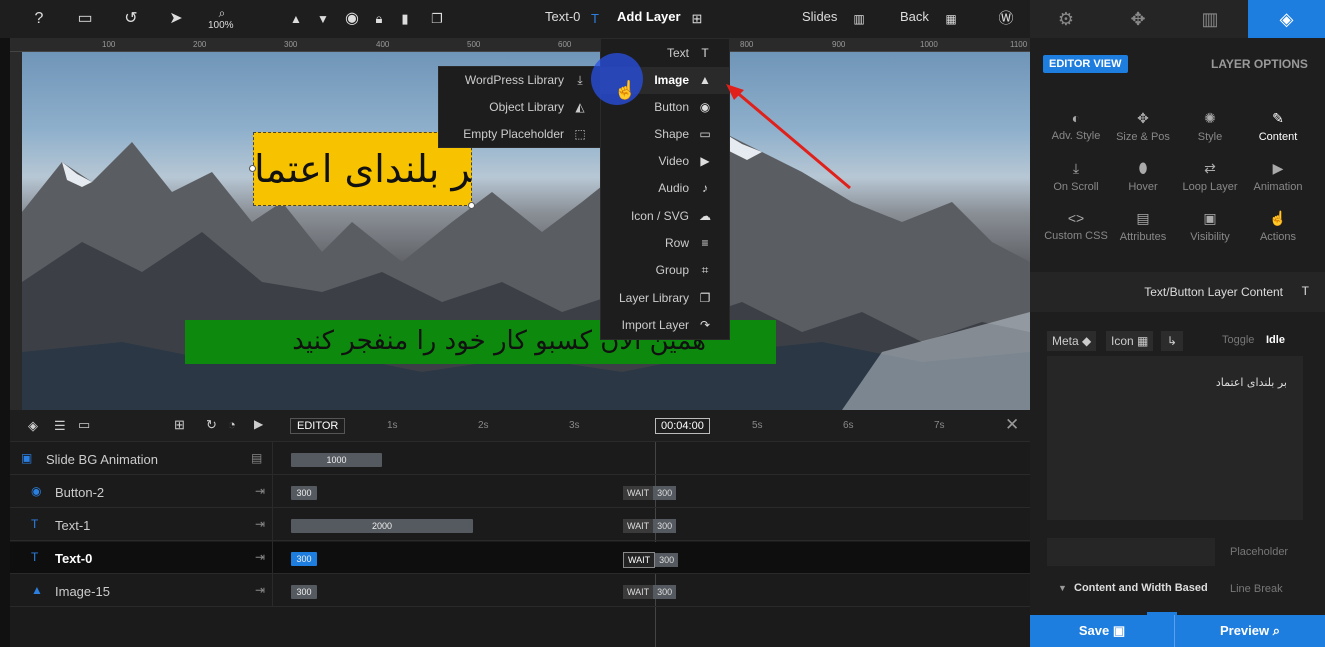 The image size is (1325, 647). I want to click on option-loop-layer: ⇄ Loop Layer, so click(1210, 176).